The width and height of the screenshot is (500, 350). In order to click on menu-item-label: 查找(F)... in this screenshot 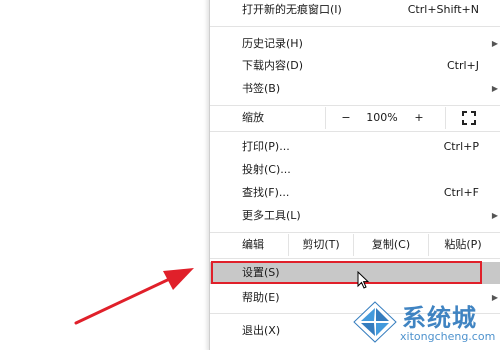, I will do `click(266, 192)`.